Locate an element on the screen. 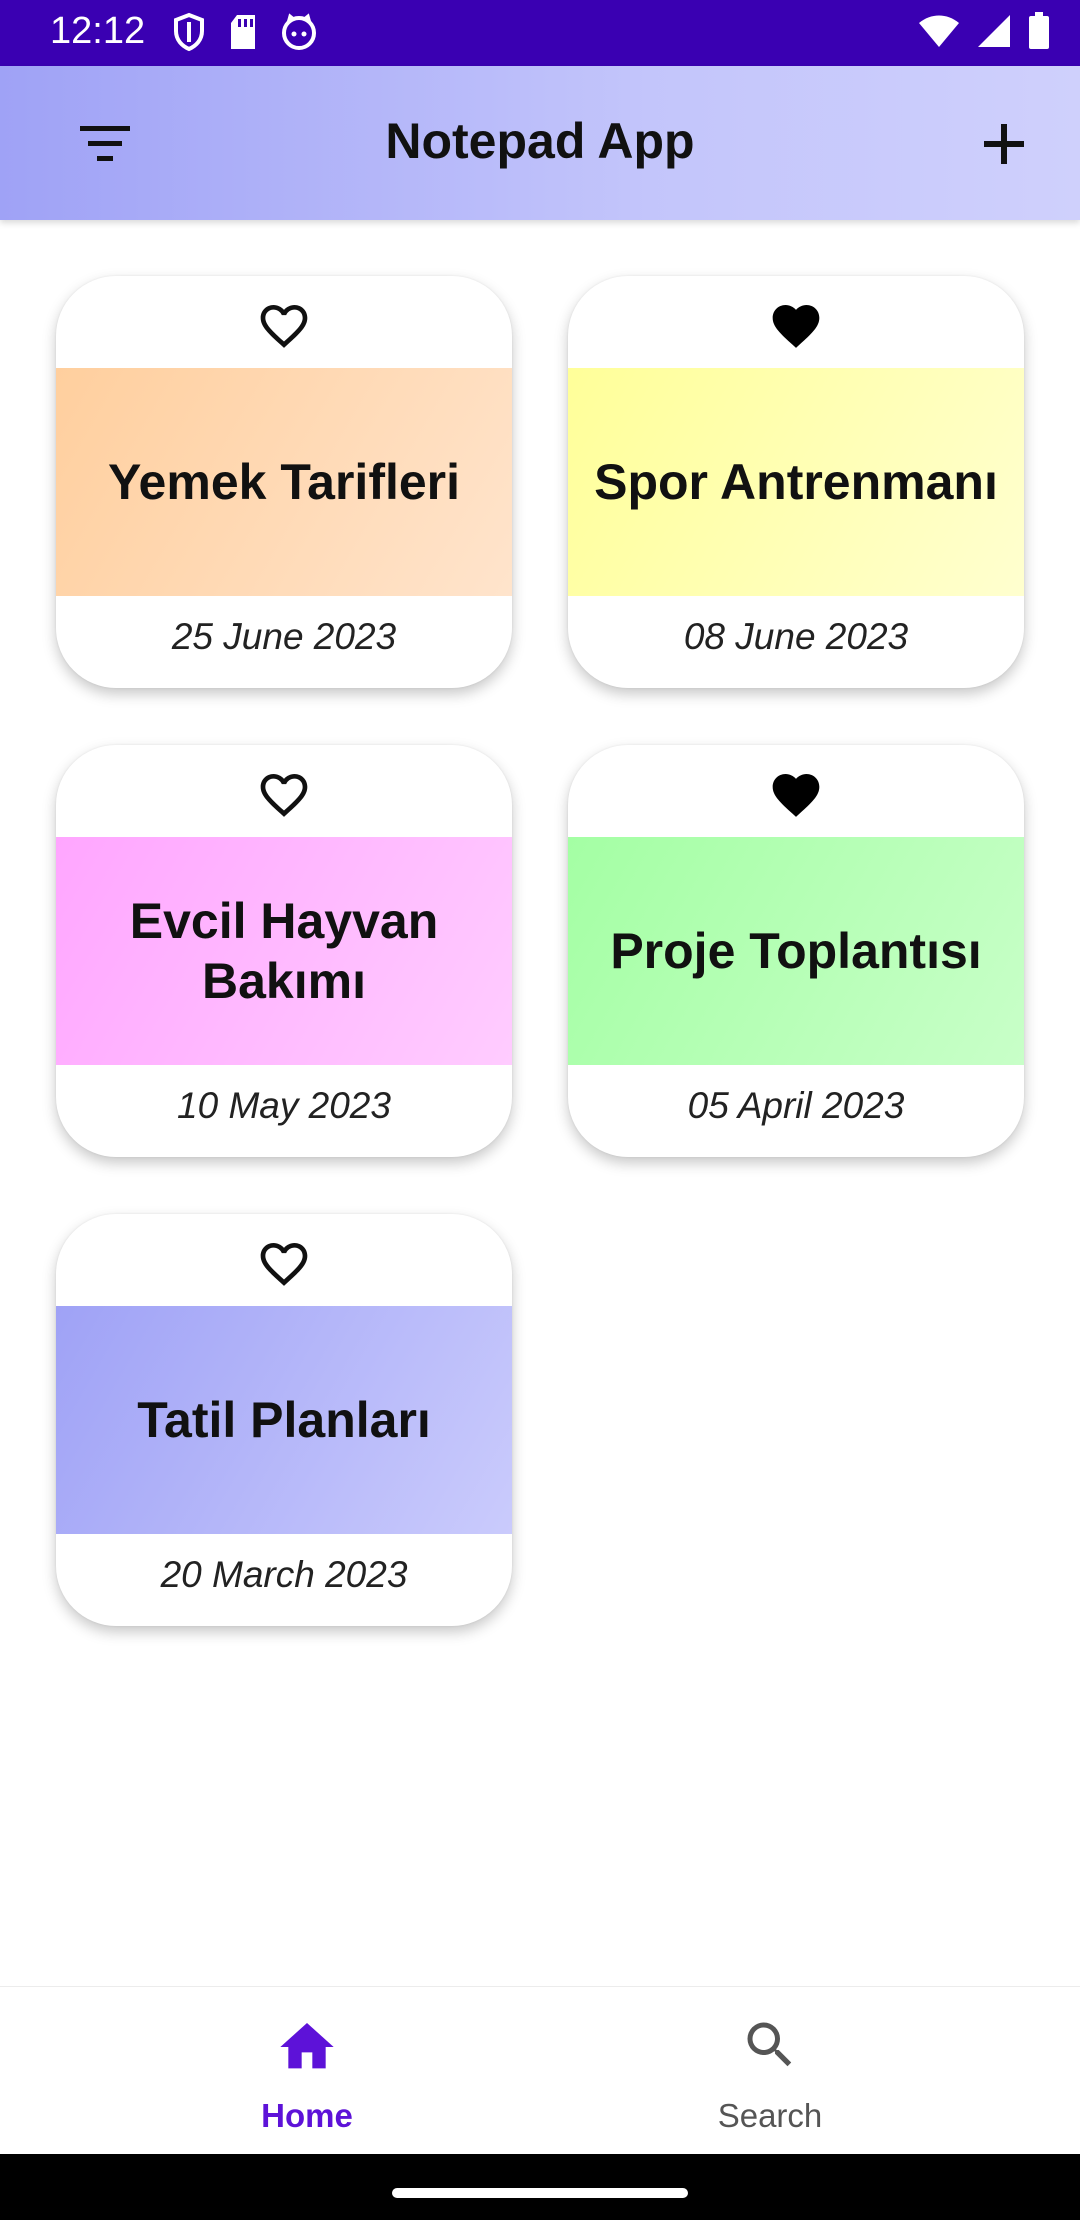 The height and width of the screenshot is (2220, 1080). note-card: Evcil Hayvan Bakımı 10 May 2023 is located at coordinates (284, 951).